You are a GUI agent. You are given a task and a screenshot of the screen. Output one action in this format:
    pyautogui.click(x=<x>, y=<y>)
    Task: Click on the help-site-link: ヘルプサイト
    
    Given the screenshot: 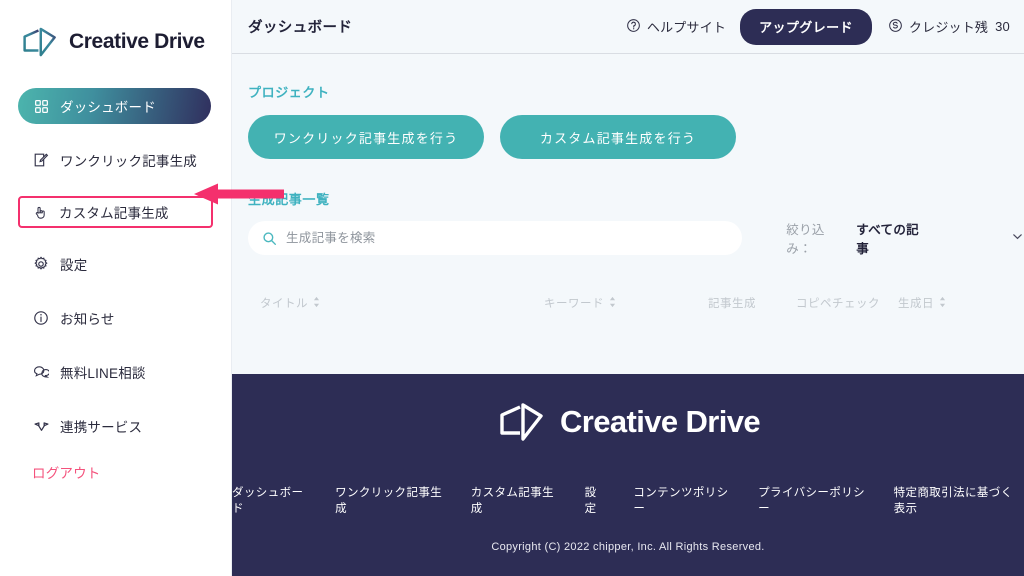 What is the action you would take?
    pyautogui.click(x=676, y=26)
    